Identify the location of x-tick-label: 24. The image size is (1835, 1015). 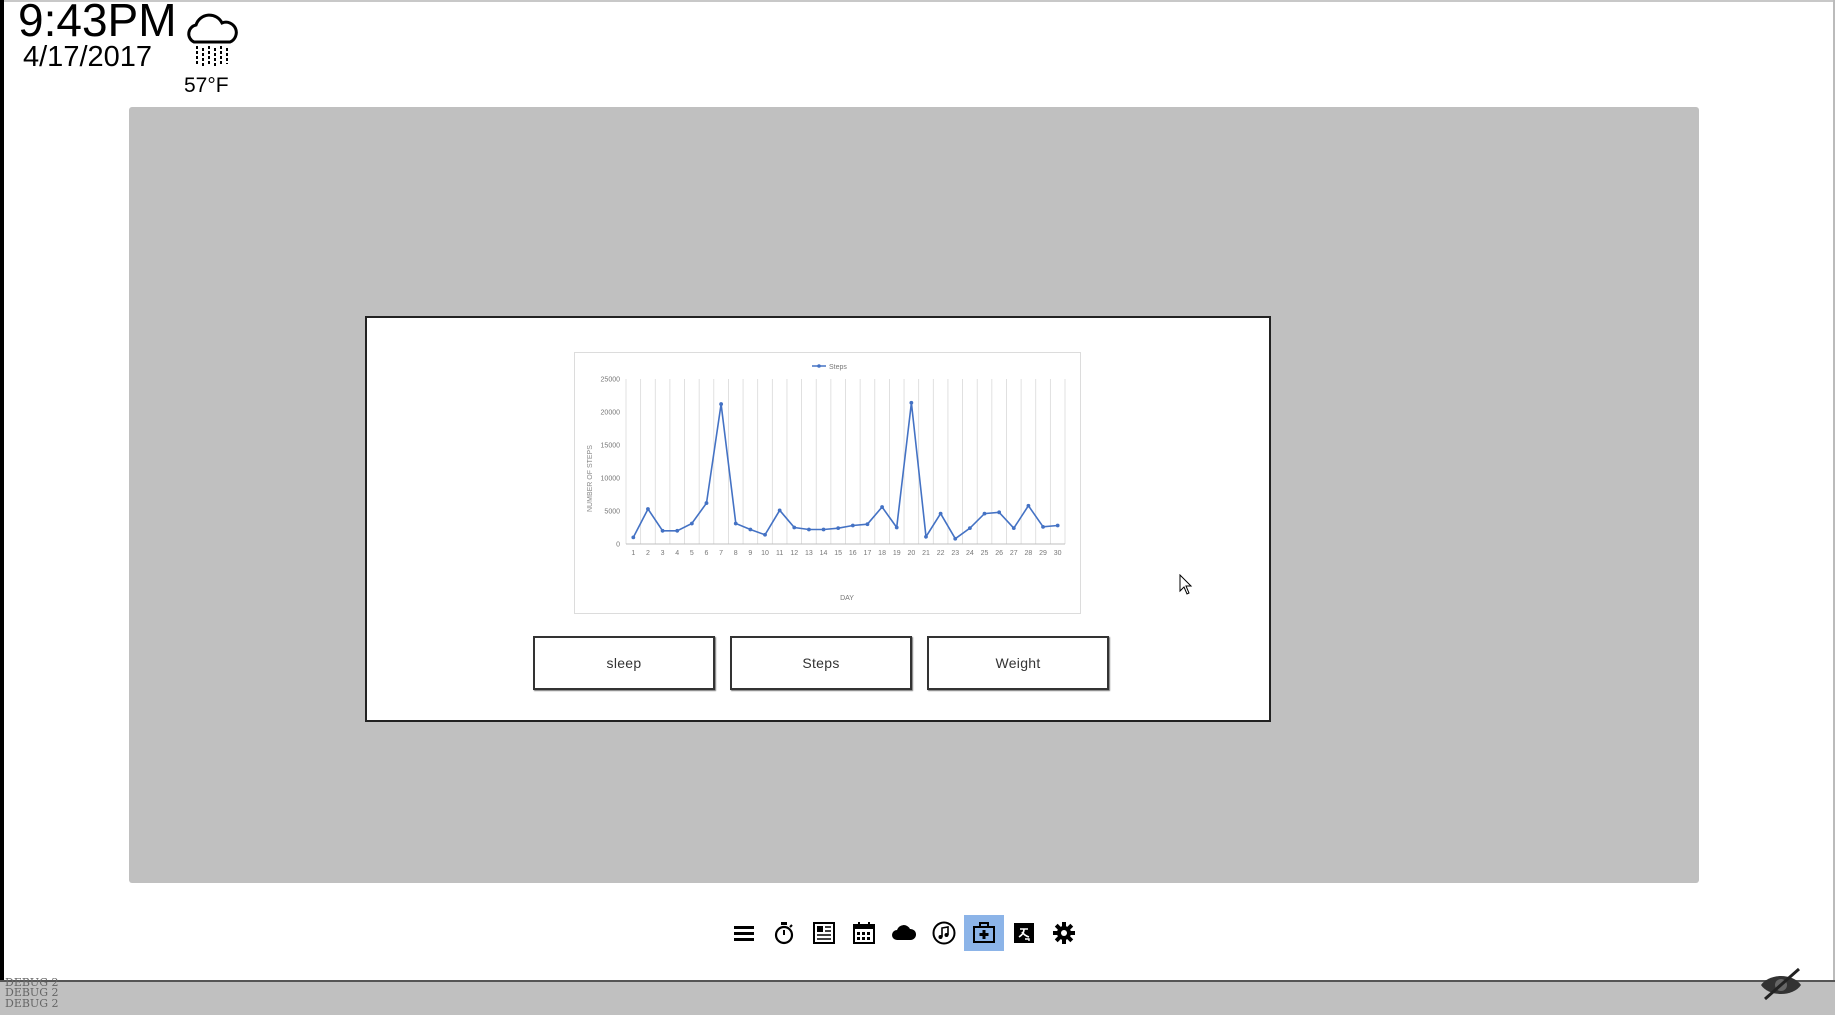
(970, 553).